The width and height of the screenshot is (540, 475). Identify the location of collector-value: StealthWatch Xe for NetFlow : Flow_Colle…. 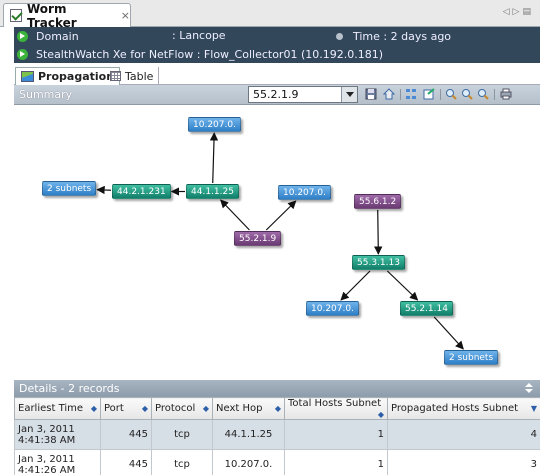
(209, 54).